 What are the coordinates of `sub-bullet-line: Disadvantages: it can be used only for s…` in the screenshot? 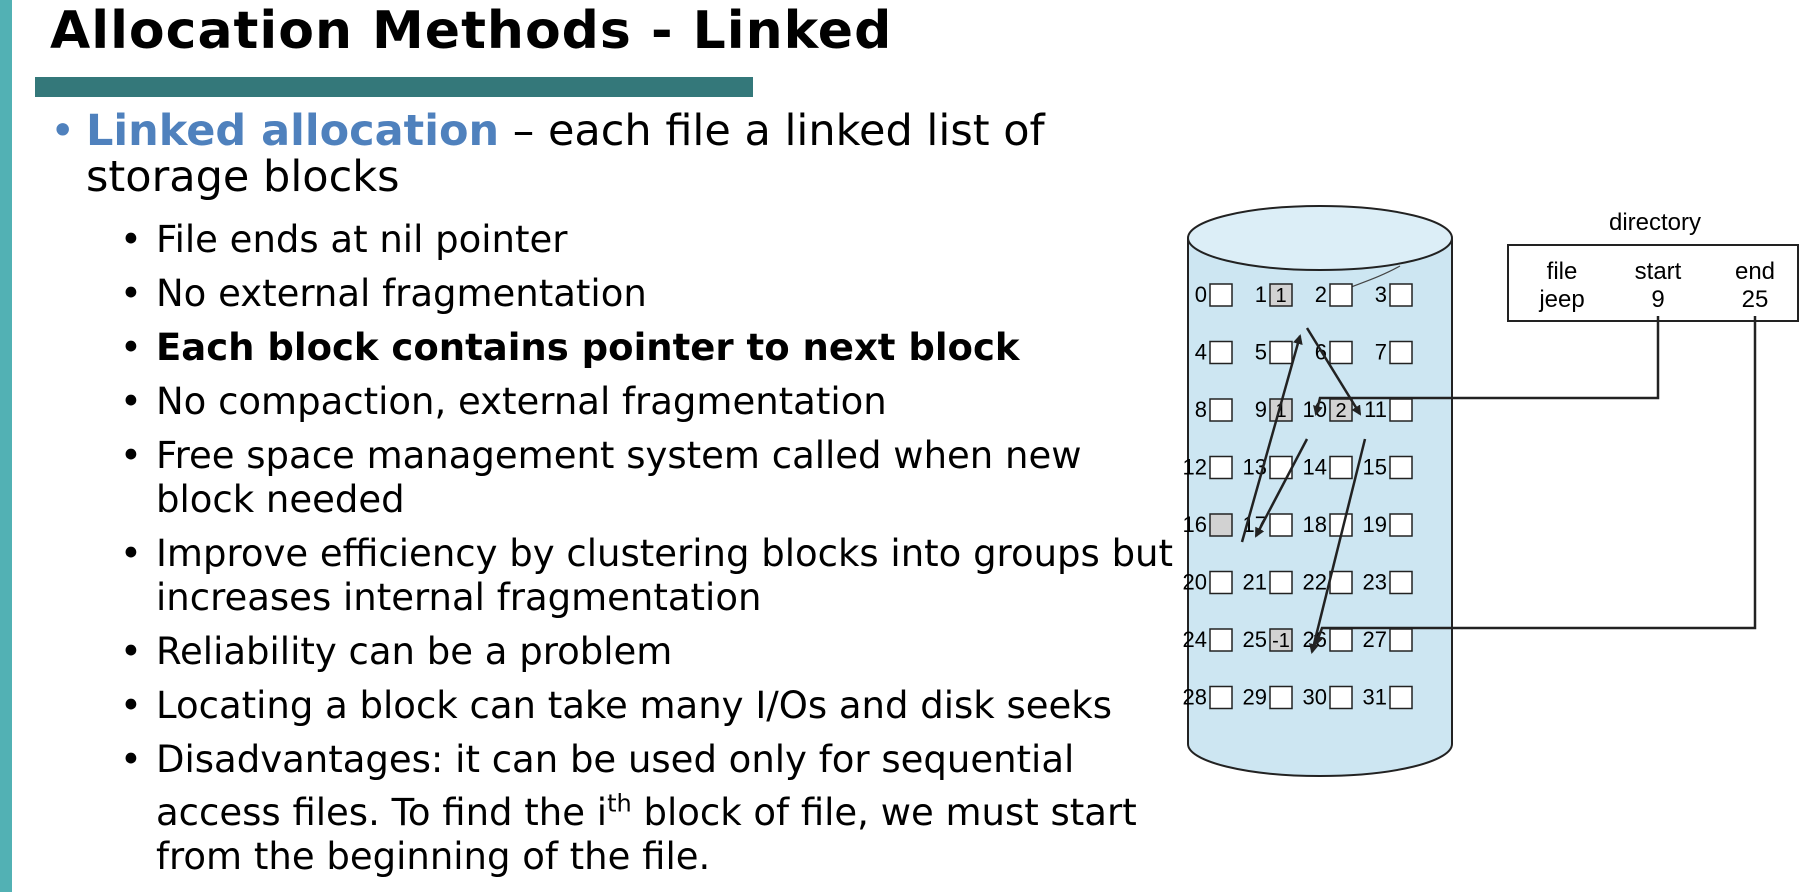 It's located at (615, 759).